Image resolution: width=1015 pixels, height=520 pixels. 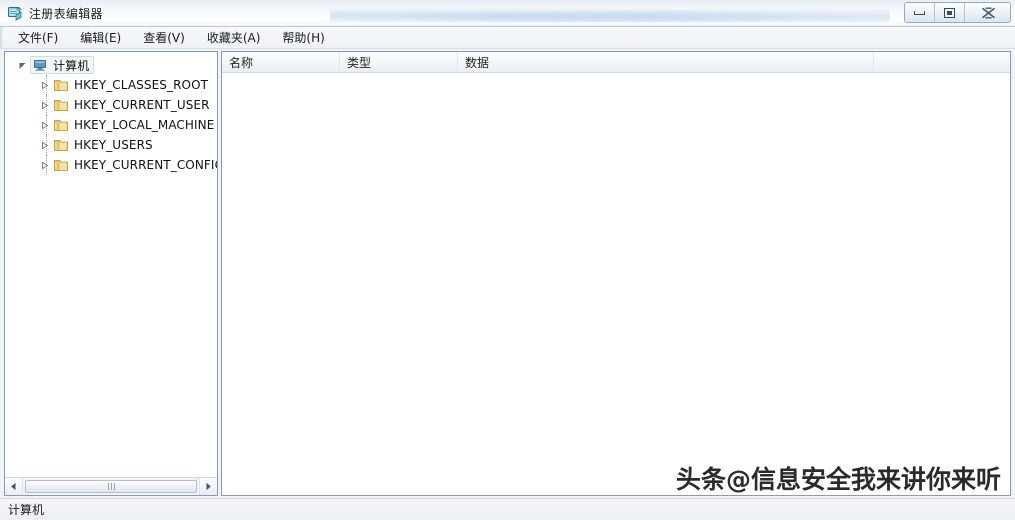 I want to click on regedit-icon, so click(x=15, y=13).